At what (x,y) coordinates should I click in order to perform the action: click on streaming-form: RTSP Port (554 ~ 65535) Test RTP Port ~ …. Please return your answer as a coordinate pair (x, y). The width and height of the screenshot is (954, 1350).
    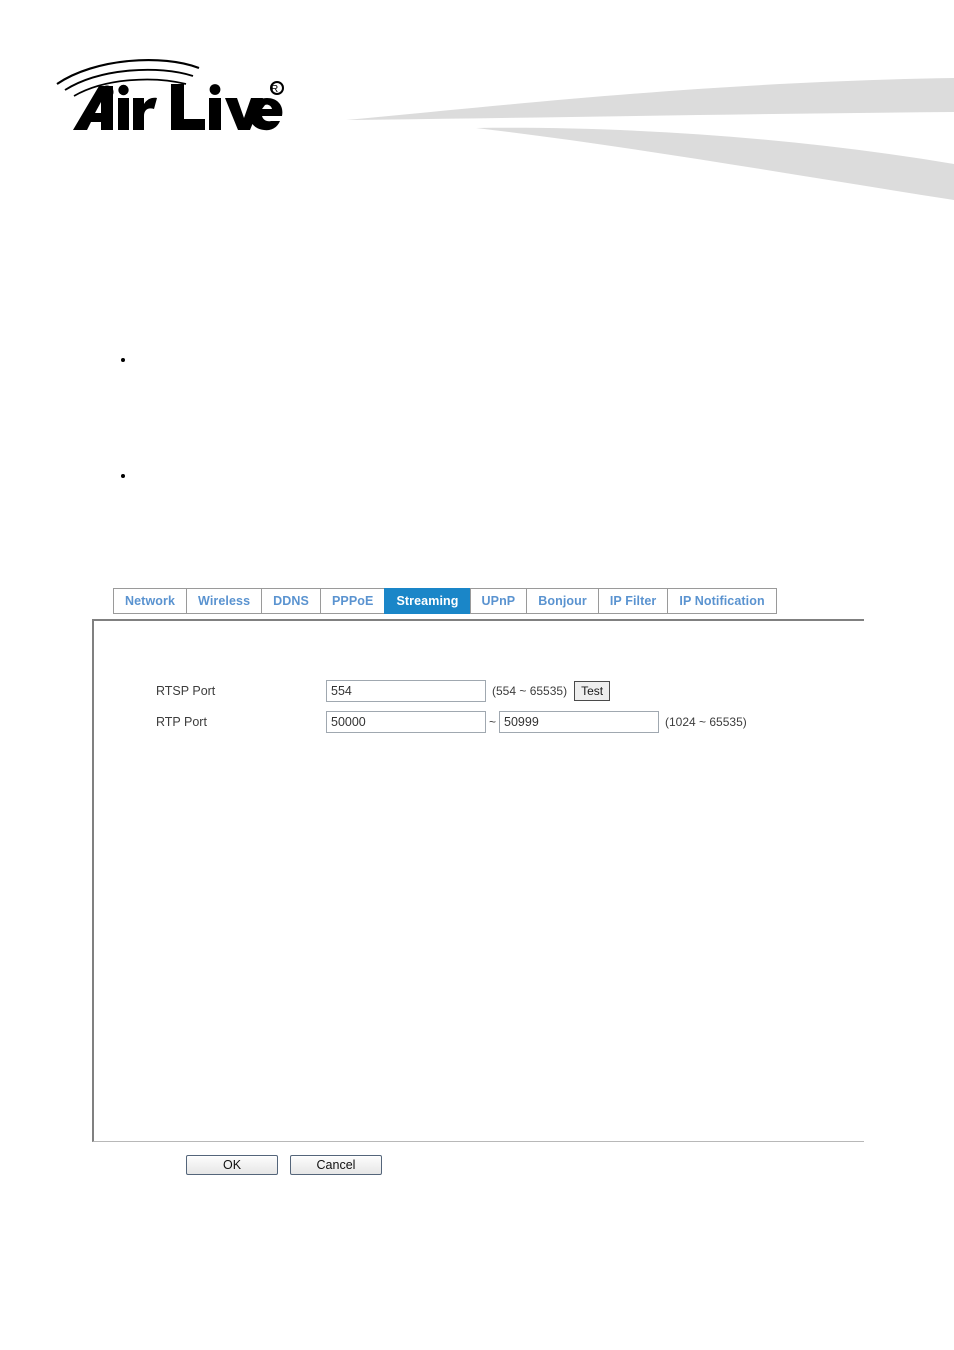
    Looking at the image, I should click on (451, 706).